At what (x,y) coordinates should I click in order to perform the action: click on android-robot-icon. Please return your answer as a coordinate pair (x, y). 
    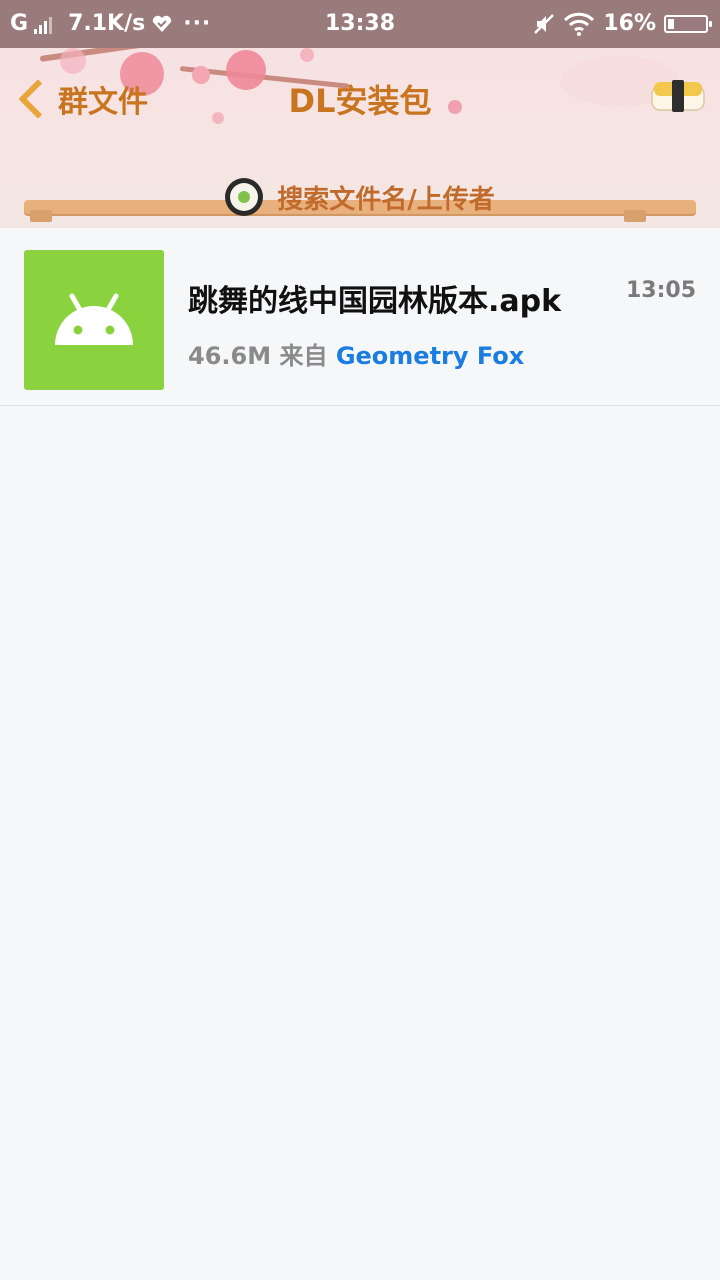
    Looking at the image, I should click on (94, 319).